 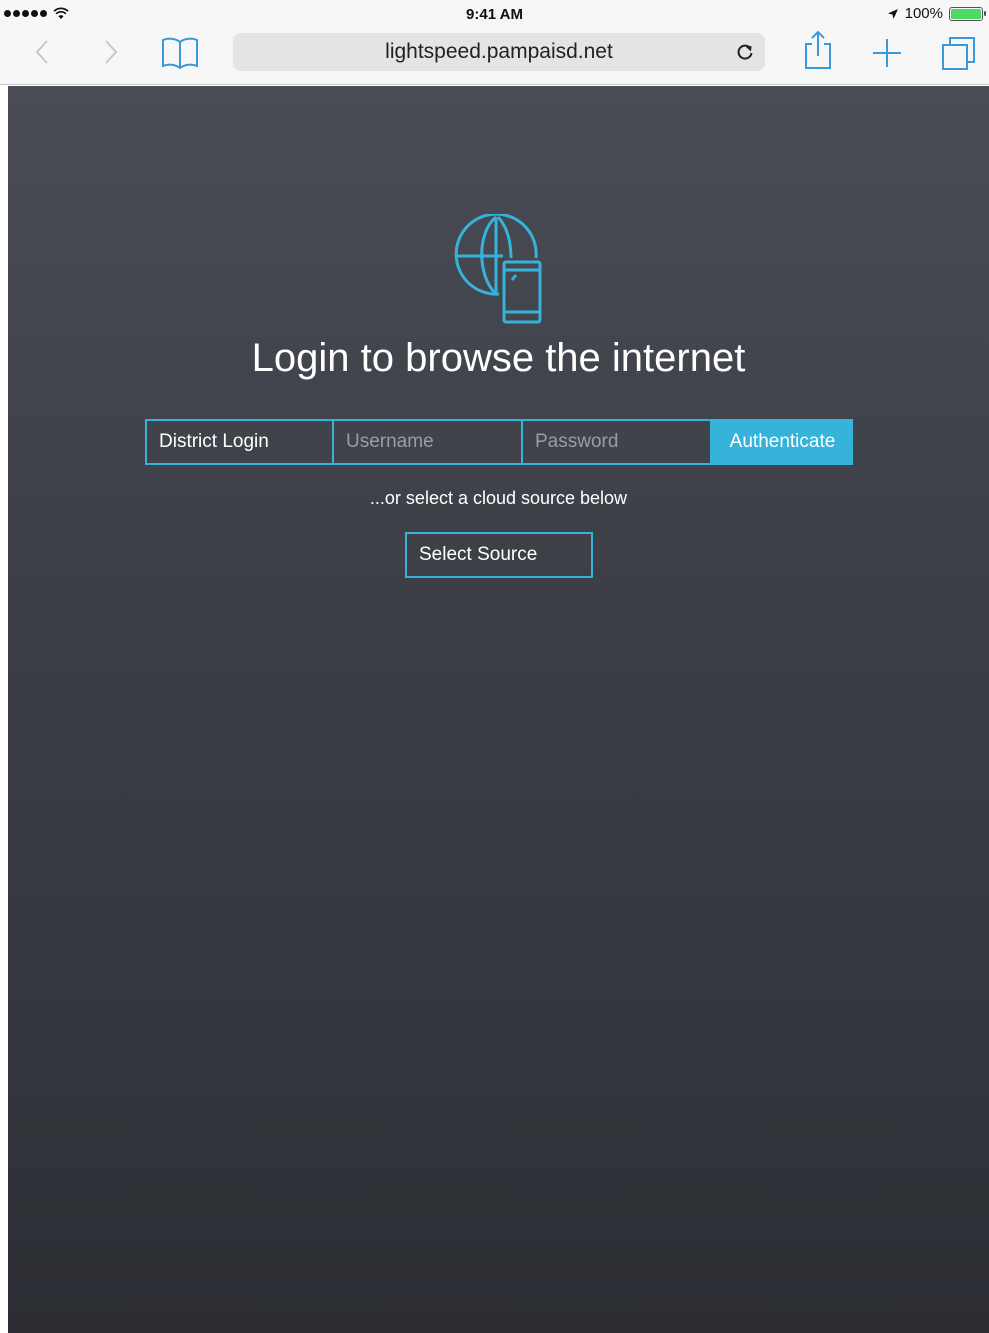 I want to click on status-bar: 9:41 AM 100%, so click(x=494, y=15).